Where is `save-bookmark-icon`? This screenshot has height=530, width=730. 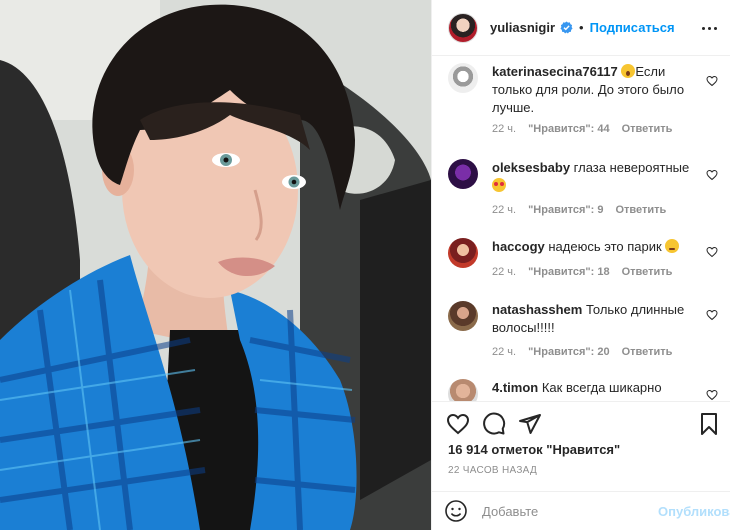
save-bookmark-icon is located at coordinates (709, 424).